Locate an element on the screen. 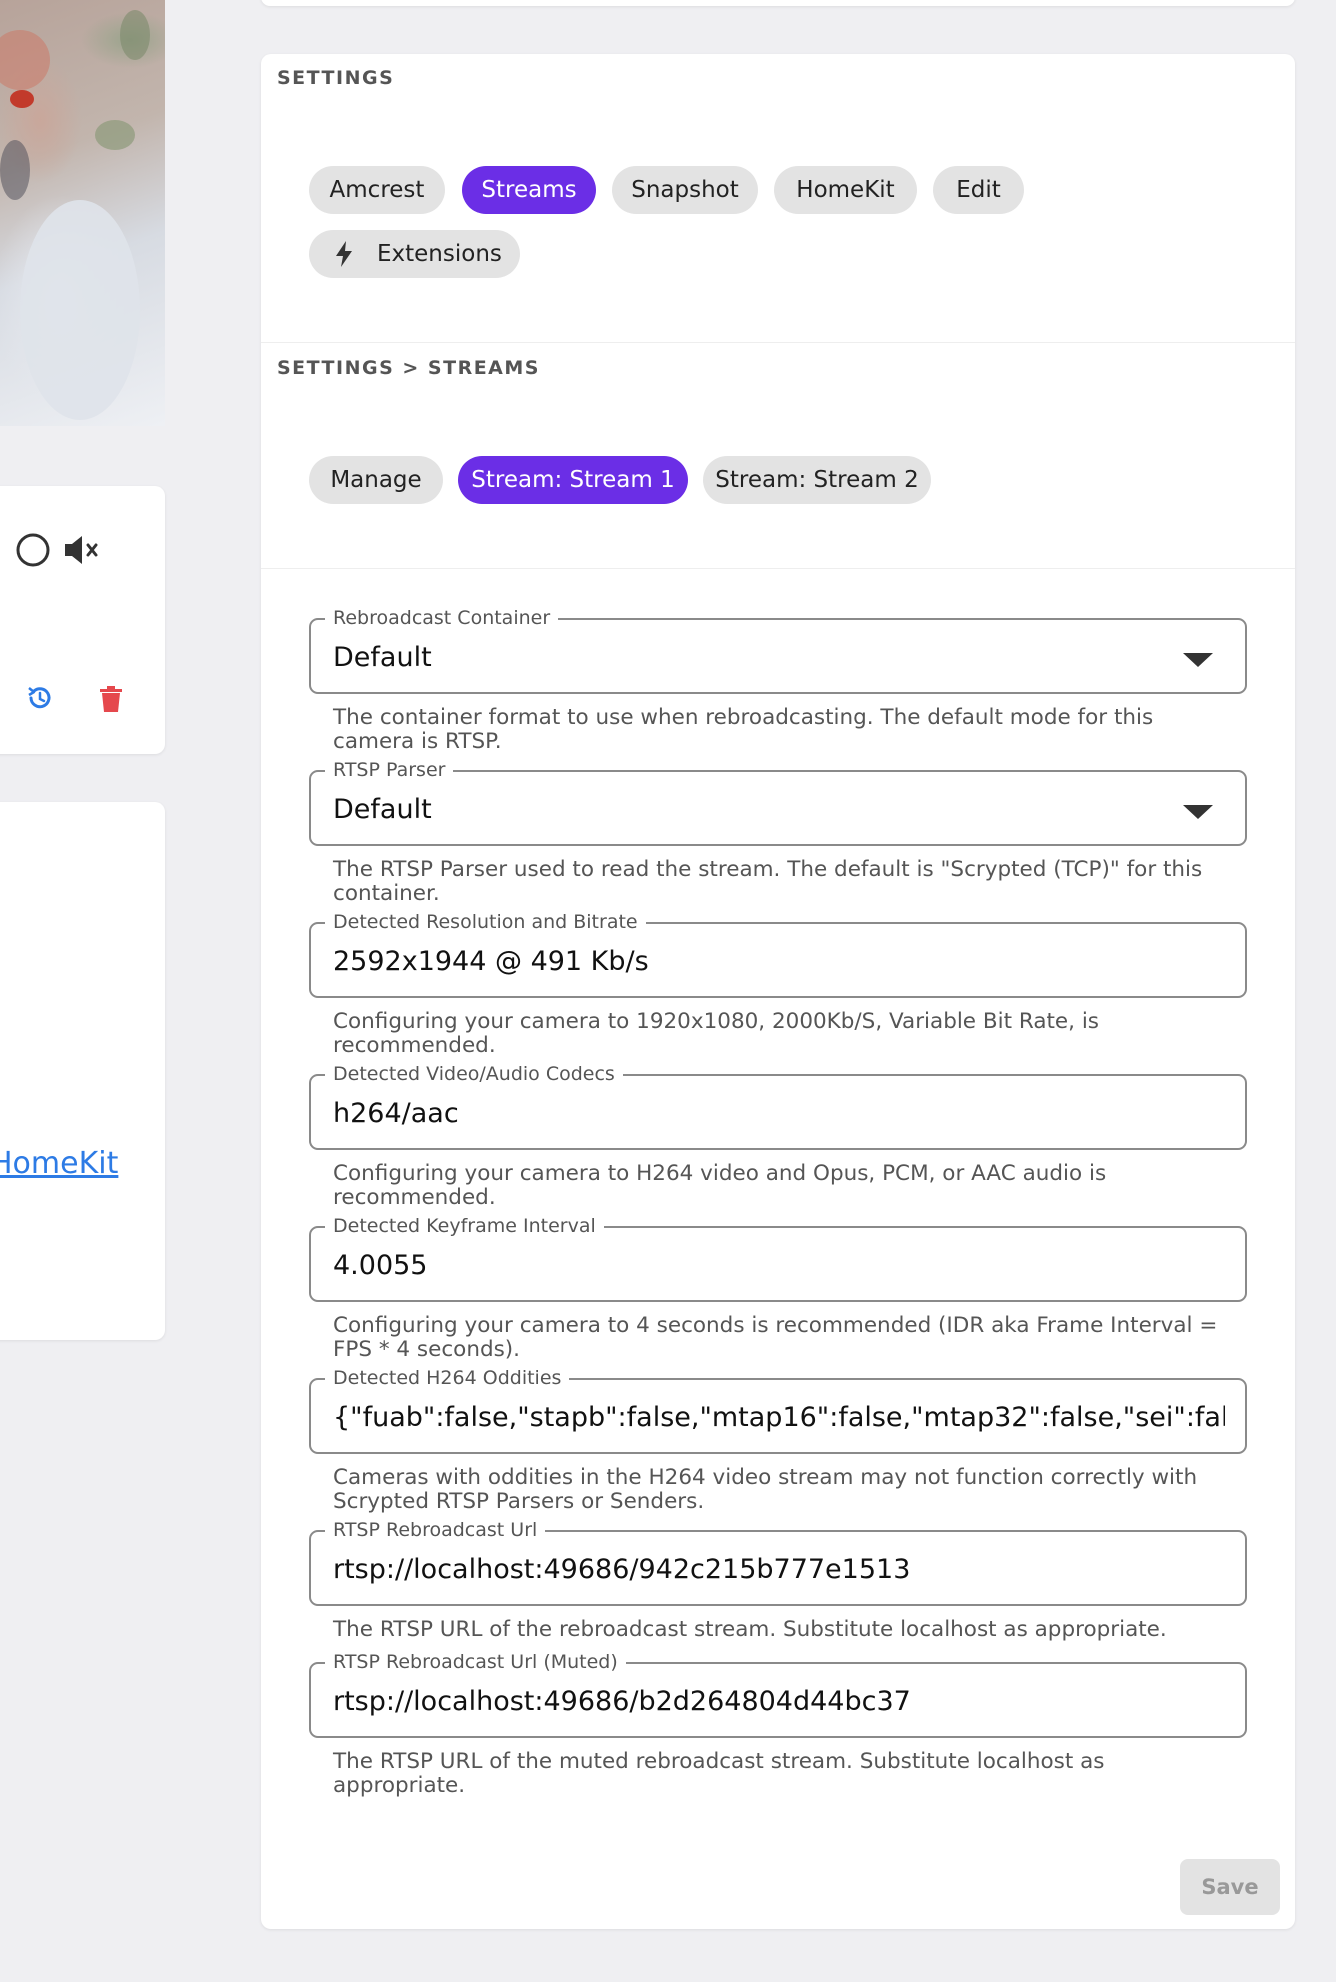  field-label: RTSP Rebroadcast Url (Muted) is located at coordinates (475, 1662).